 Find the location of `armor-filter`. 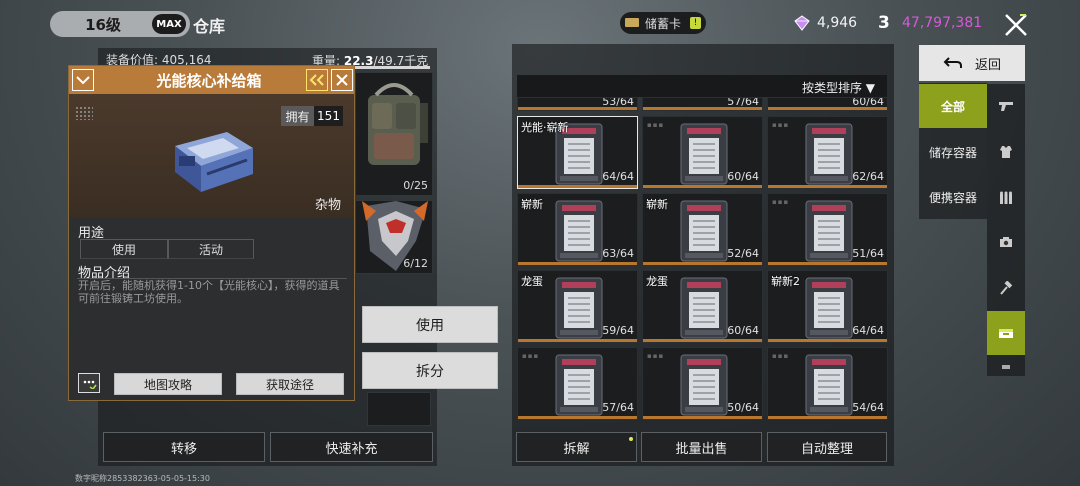

armor-filter is located at coordinates (1006, 152).